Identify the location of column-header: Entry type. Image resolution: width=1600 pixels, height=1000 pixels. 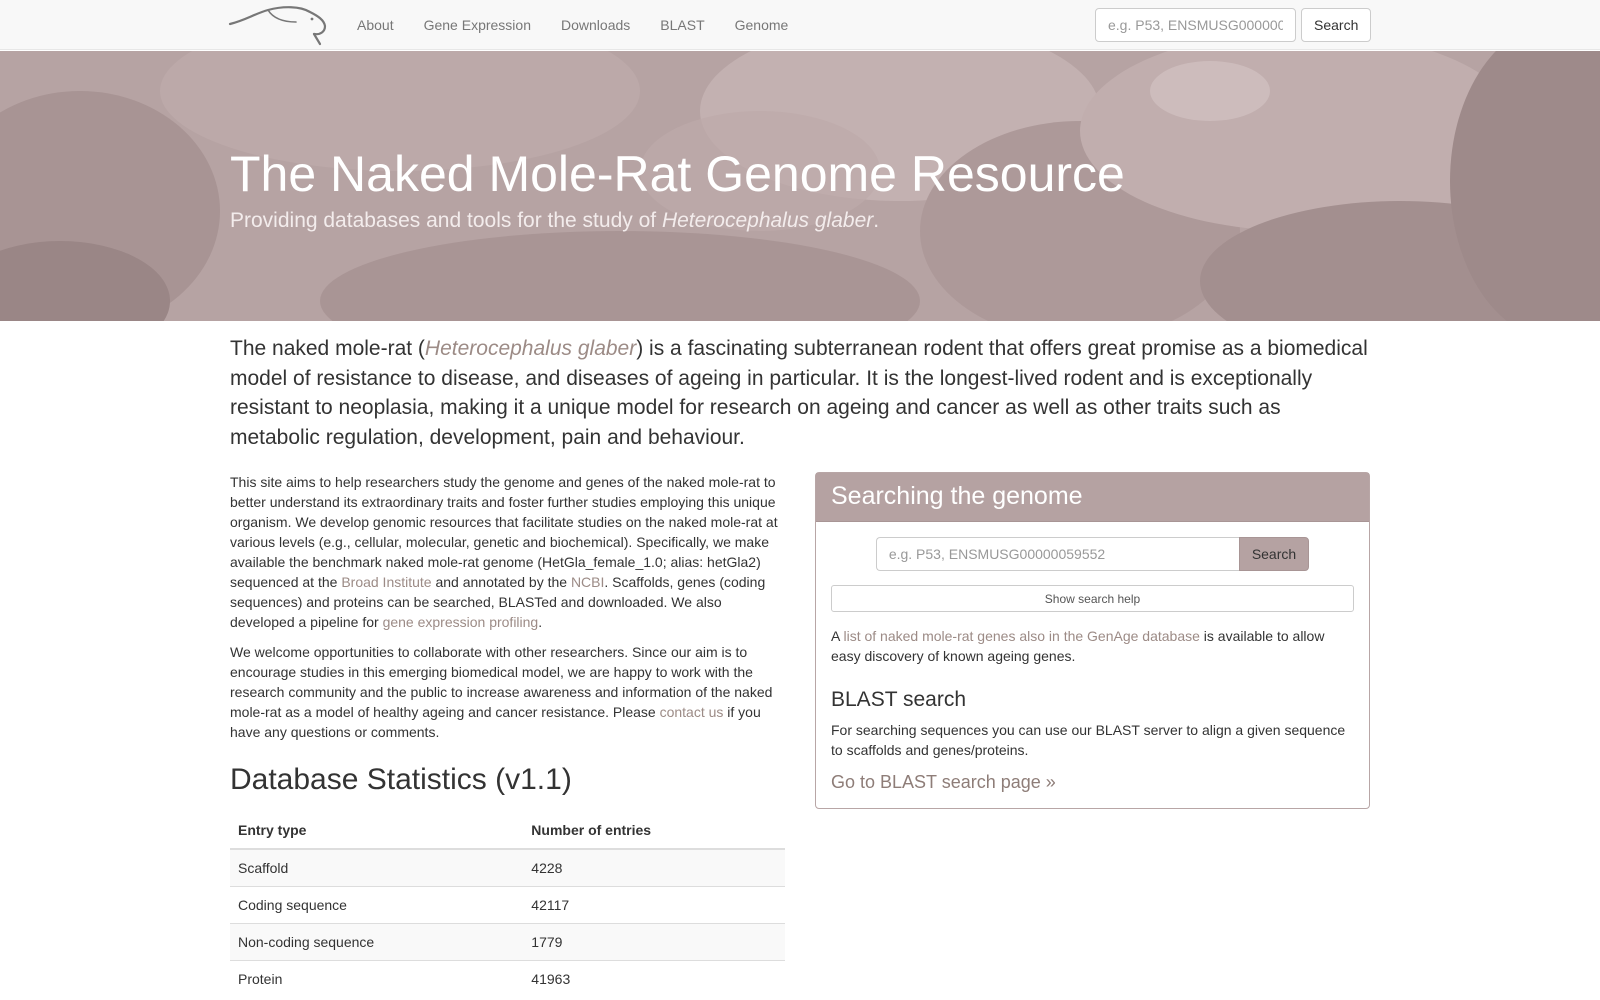
(377, 831).